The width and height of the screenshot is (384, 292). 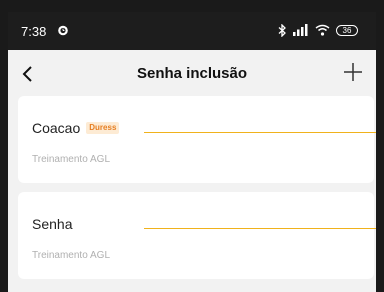 What do you see at coordinates (282, 30) in the screenshot?
I see `bluetooth-icon` at bounding box center [282, 30].